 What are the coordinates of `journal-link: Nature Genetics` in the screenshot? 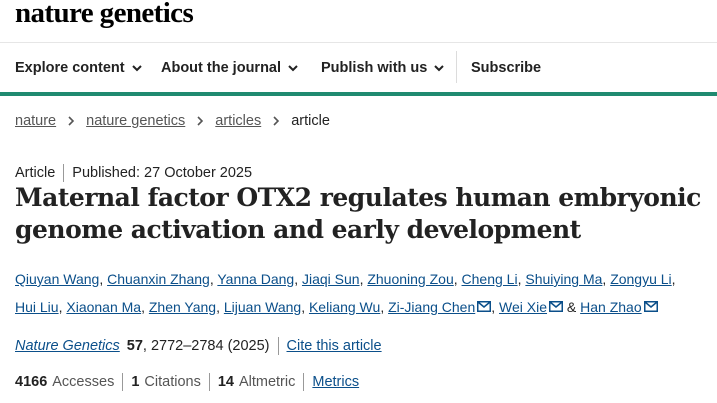 It's located at (67, 346).